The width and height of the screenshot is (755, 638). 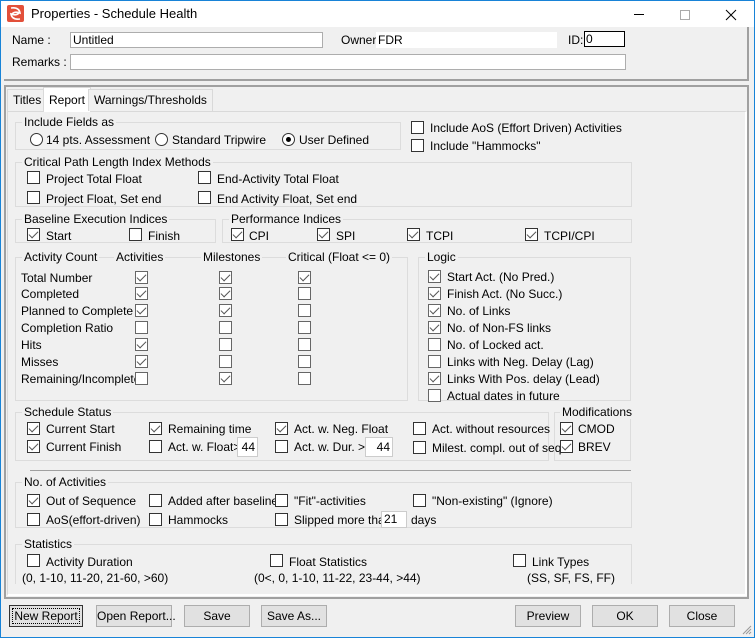 What do you see at coordinates (48, 544) in the screenshot?
I see `statistics-title: Statistics` at bounding box center [48, 544].